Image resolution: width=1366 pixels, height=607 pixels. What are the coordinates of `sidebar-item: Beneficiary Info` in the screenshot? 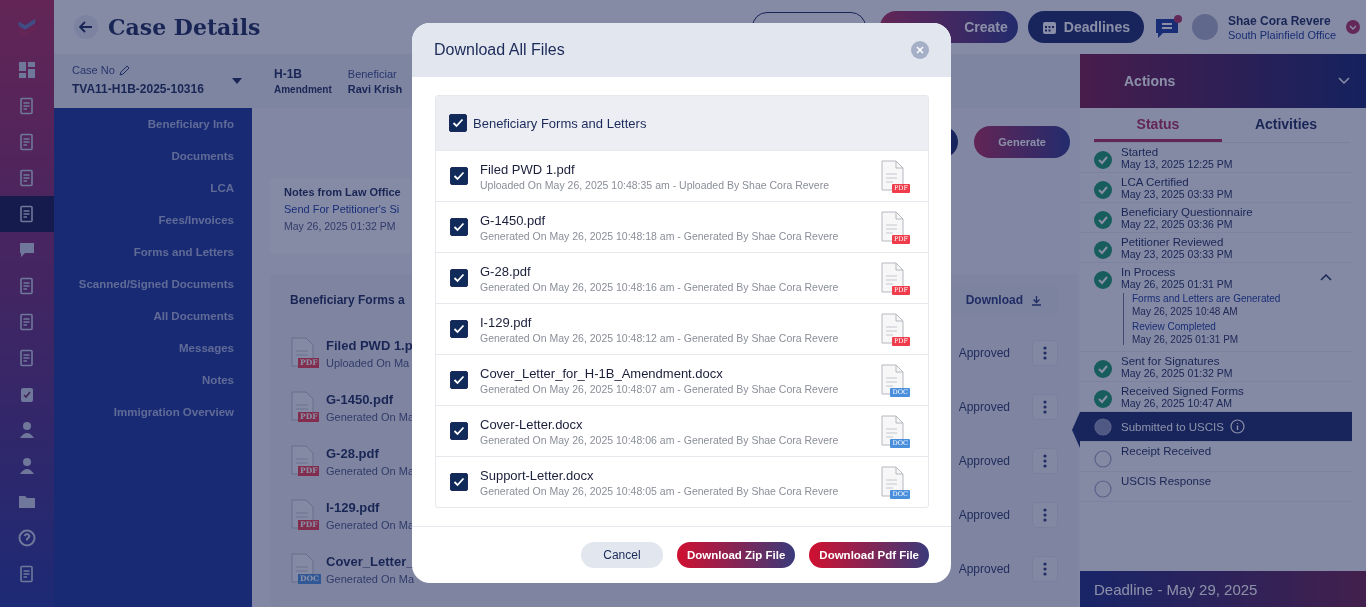 It's located at (190, 124).